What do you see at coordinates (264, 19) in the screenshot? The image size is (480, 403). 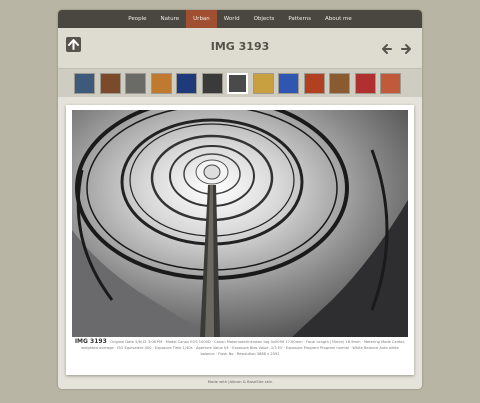 I see `nav-item-objects: Objects` at bounding box center [264, 19].